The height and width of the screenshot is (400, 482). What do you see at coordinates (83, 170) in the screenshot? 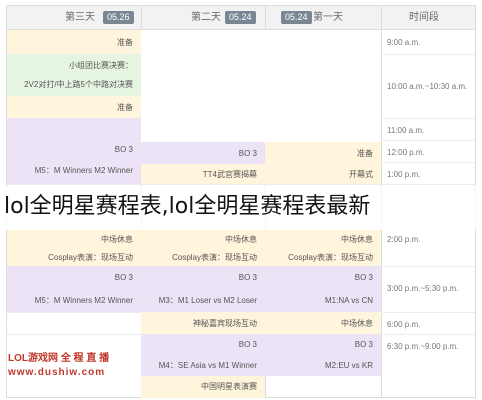
I see `day3-match-teams: M5：M Winners M2 Winner` at bounding box center [83, 170].